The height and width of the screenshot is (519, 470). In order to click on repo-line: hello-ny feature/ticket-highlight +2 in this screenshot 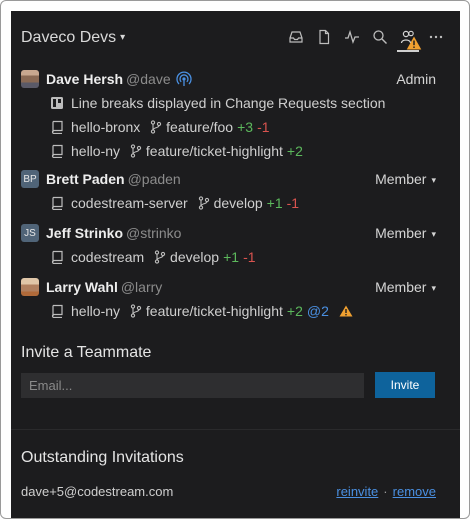, I will do `click(187, 152)`.